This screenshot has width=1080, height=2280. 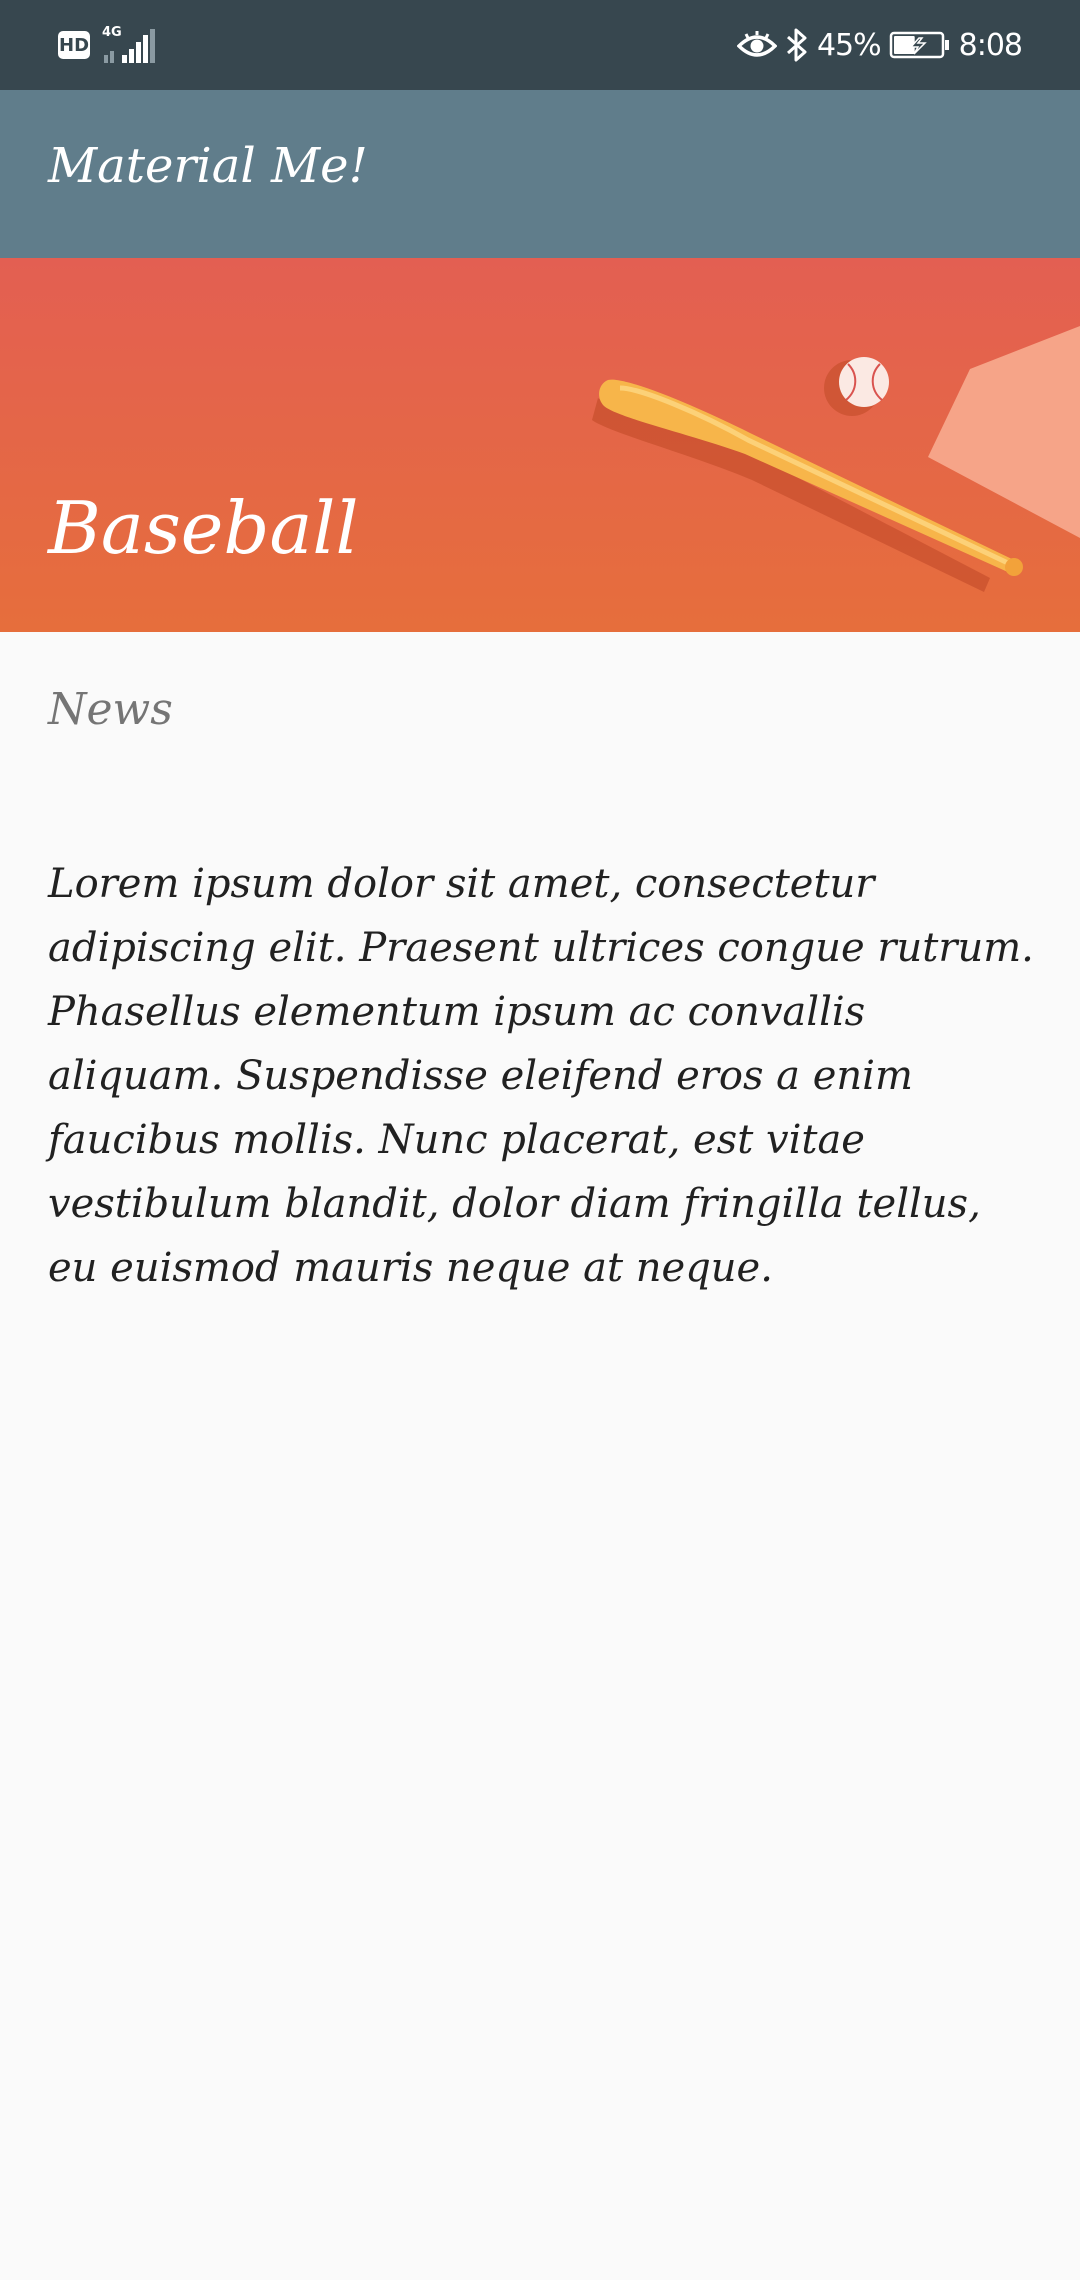 I want to click on signal-icon: 4G, so click(x=130, y=45).